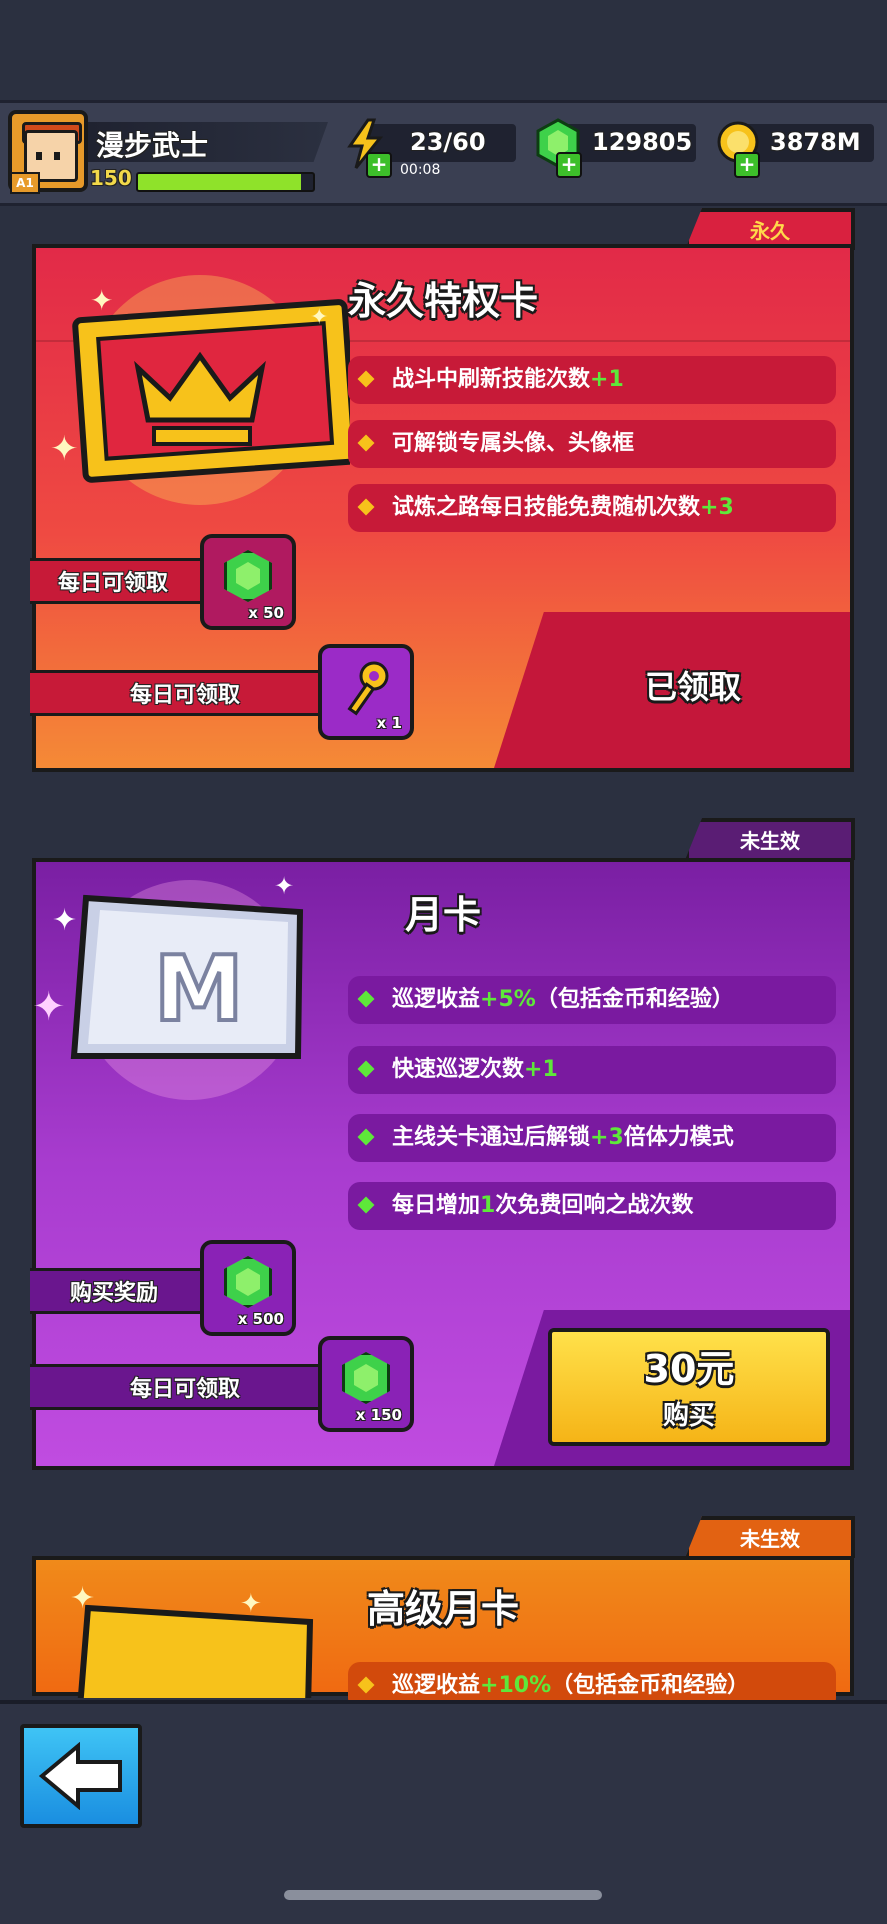  Describe the element at coordinates (436, 1205) in the screenshot. I see `benefit-text: 每日增加` at that location.